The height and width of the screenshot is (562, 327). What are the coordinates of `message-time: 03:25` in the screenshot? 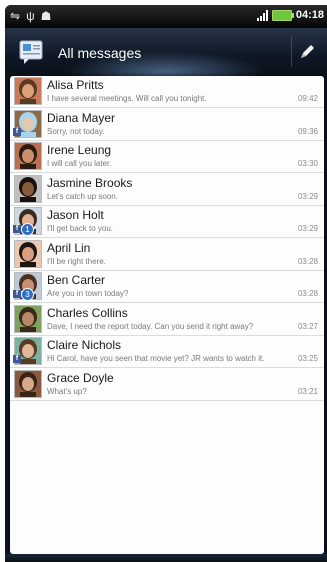 It's located at (307, 358).